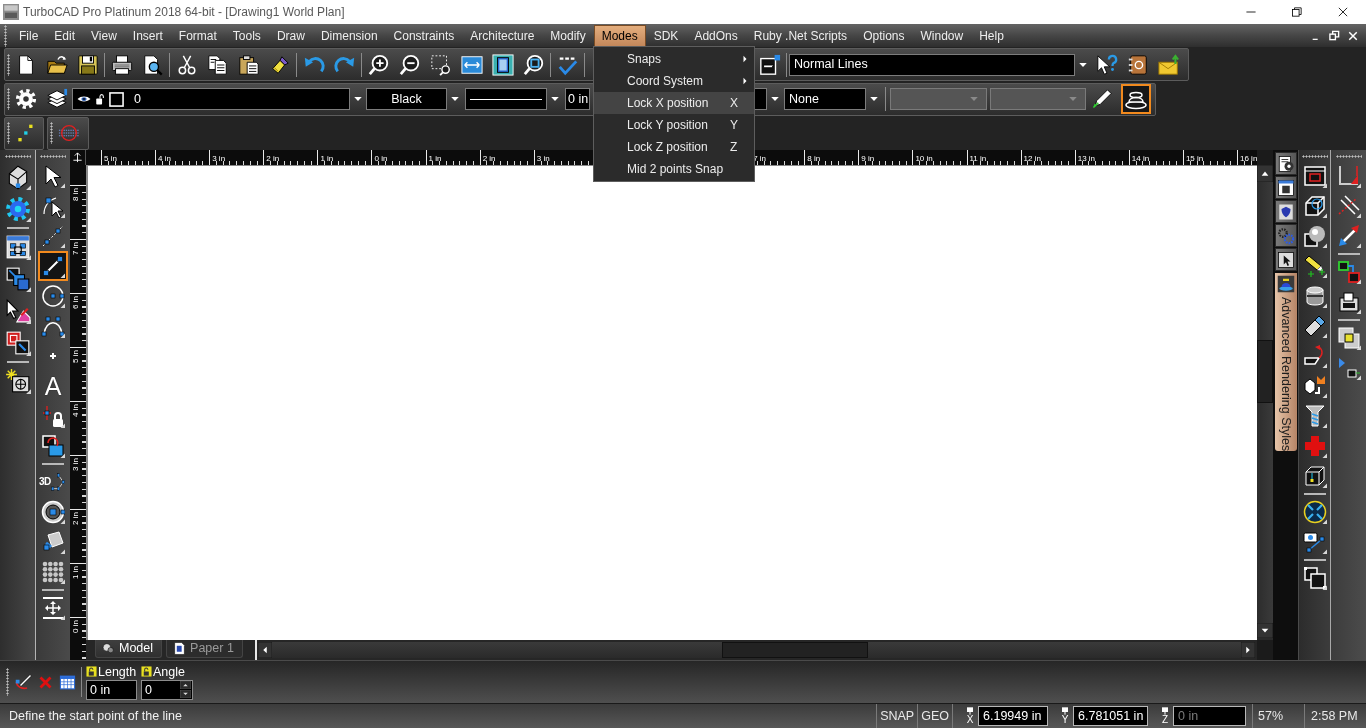 The image size is (1366, 728). What do you see at coordinates (502, 35) in the screenshot?
I see `menu-item: Architecture` at bounding box center [502, 35].